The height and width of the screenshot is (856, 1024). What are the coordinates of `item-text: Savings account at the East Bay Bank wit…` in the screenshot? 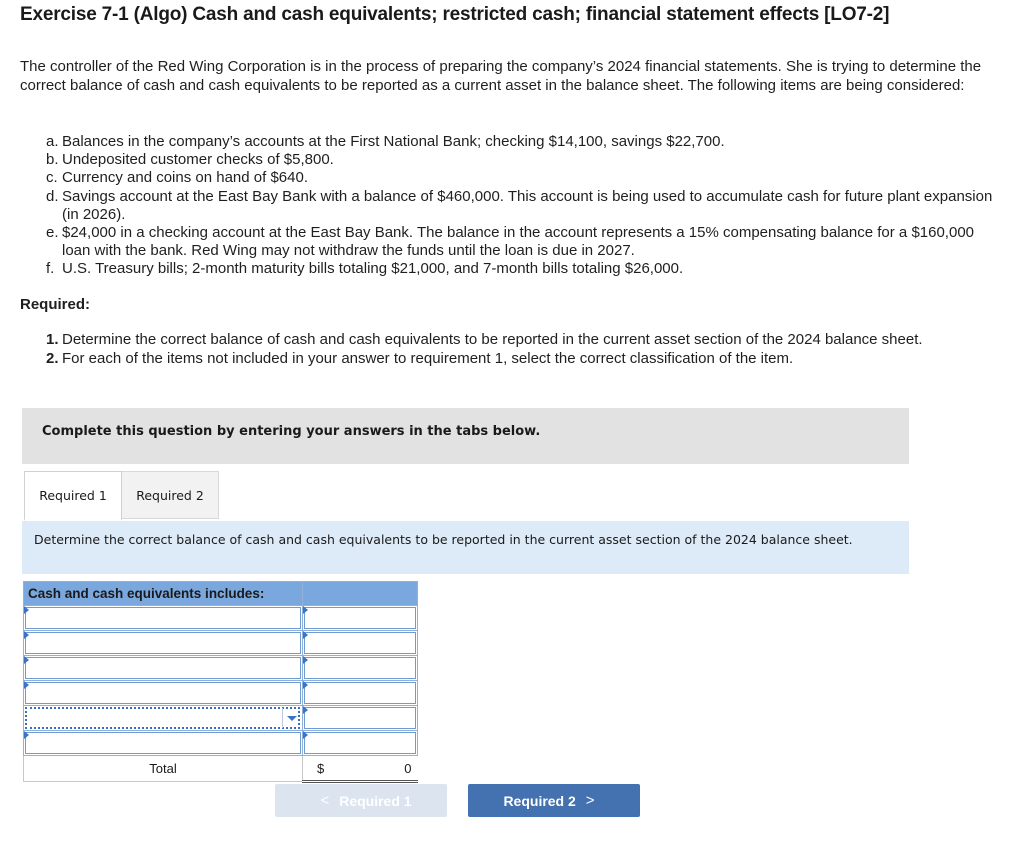 It's located at (527, 205).